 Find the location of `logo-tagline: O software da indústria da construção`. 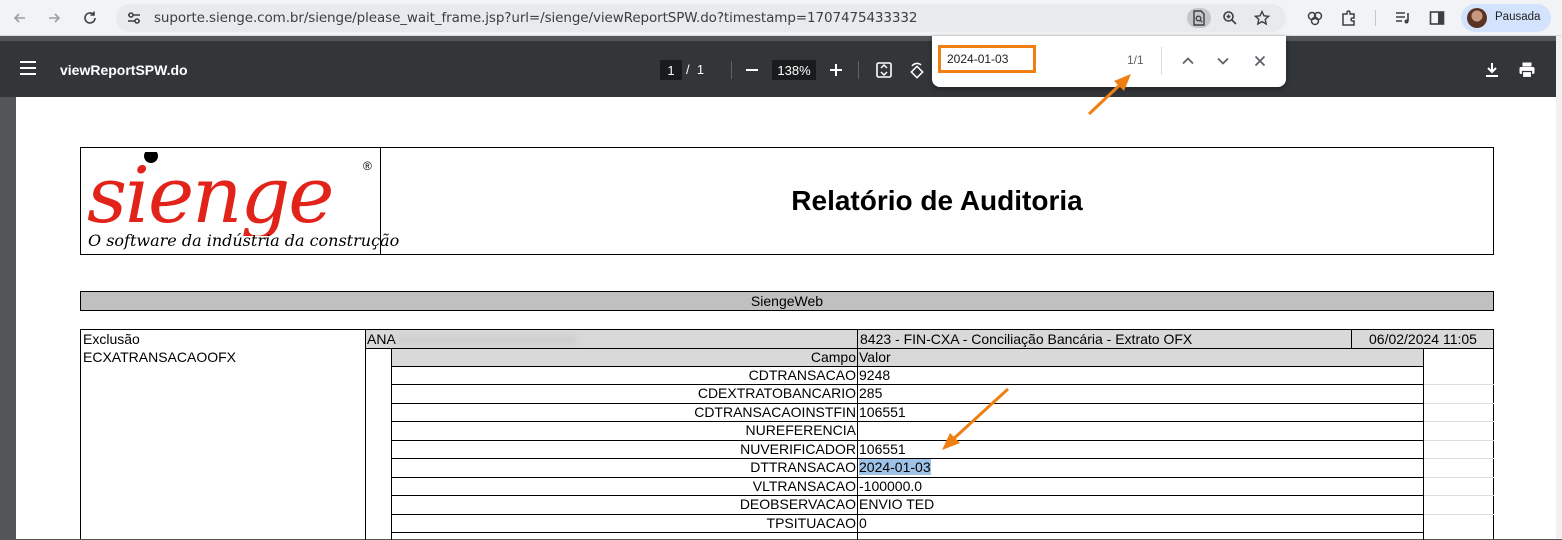

logo-tagline: O software da indústria da construção is located at coordinates (244, 240).